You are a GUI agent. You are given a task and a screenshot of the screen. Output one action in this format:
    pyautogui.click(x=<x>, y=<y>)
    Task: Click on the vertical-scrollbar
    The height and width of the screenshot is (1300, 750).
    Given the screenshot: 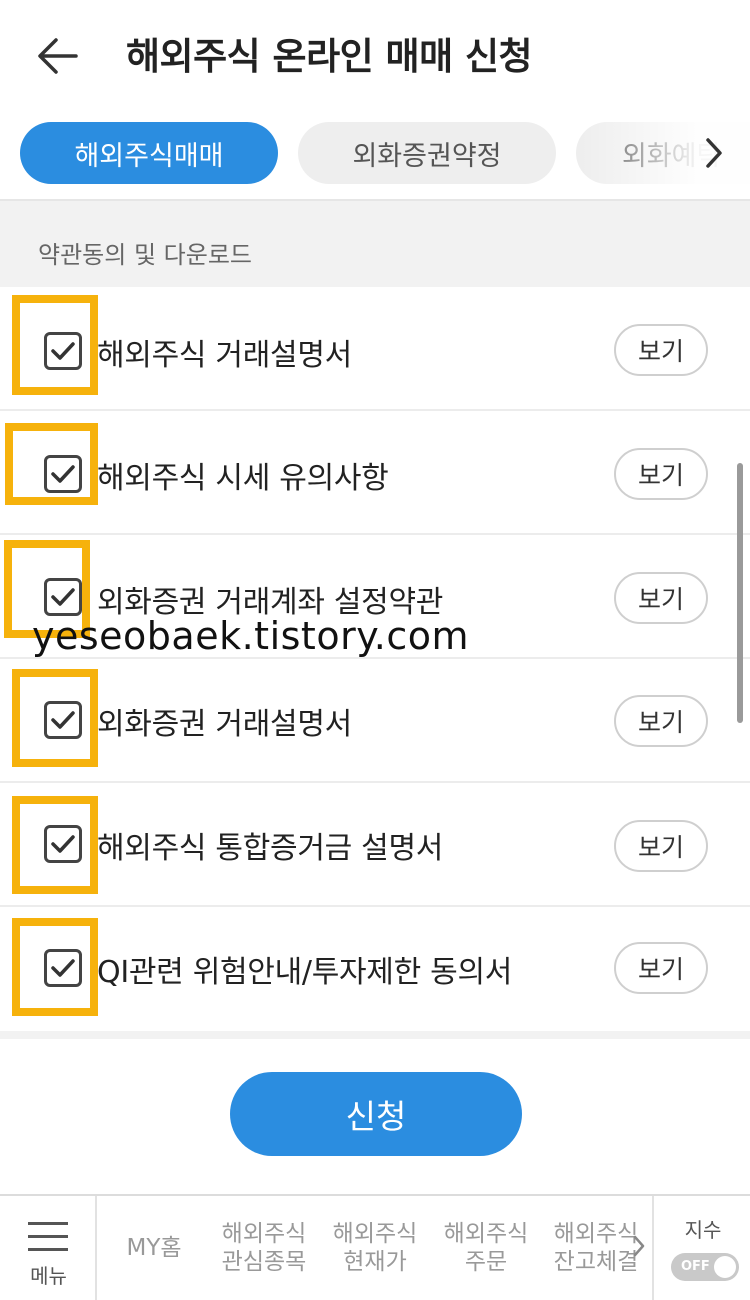 What is the action you would take?
    pyautogui.click(x=740, y=593)
    